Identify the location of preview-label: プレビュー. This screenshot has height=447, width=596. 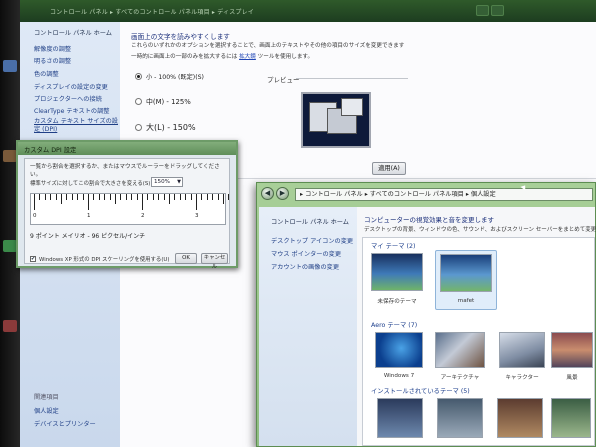
(283, 80).